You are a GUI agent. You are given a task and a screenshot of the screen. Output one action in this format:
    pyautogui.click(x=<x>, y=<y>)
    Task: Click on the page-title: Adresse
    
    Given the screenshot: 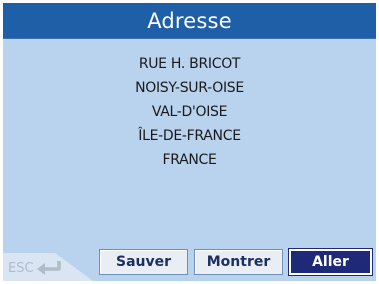 What is the action you would take?
    pyautogui.click(x=189, y=20)
    